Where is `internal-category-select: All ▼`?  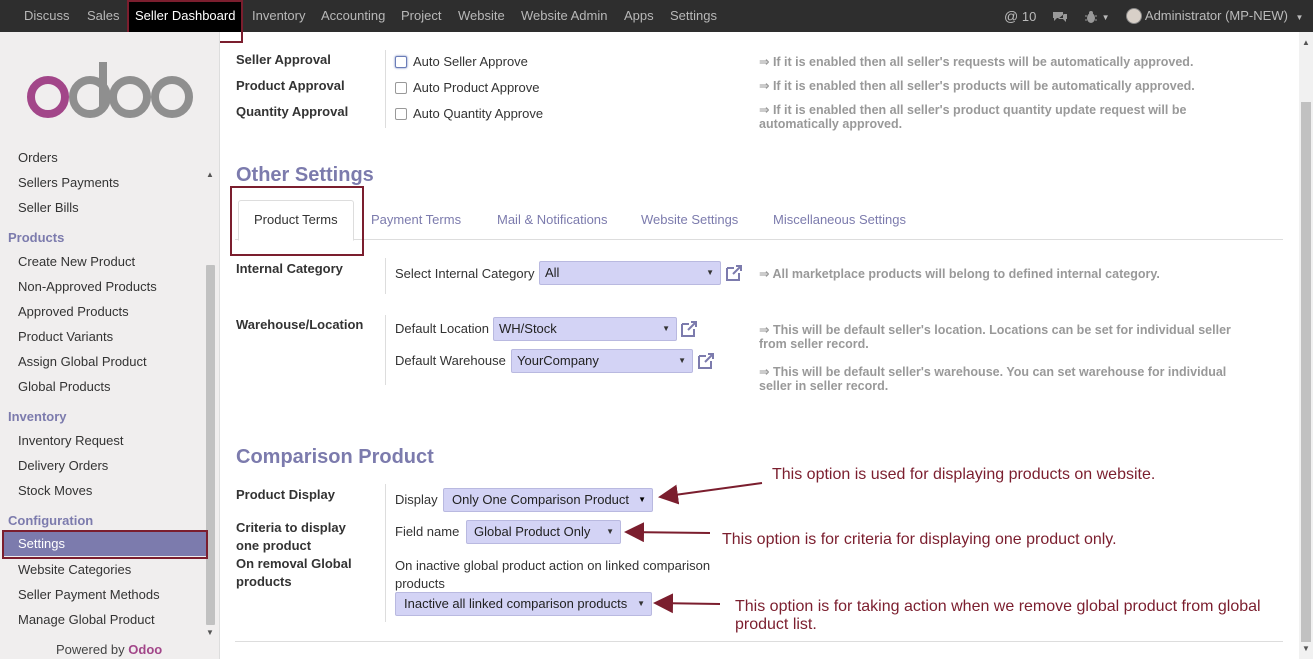 internal-category-select: All ▼ is located at coordinates (630, 273).